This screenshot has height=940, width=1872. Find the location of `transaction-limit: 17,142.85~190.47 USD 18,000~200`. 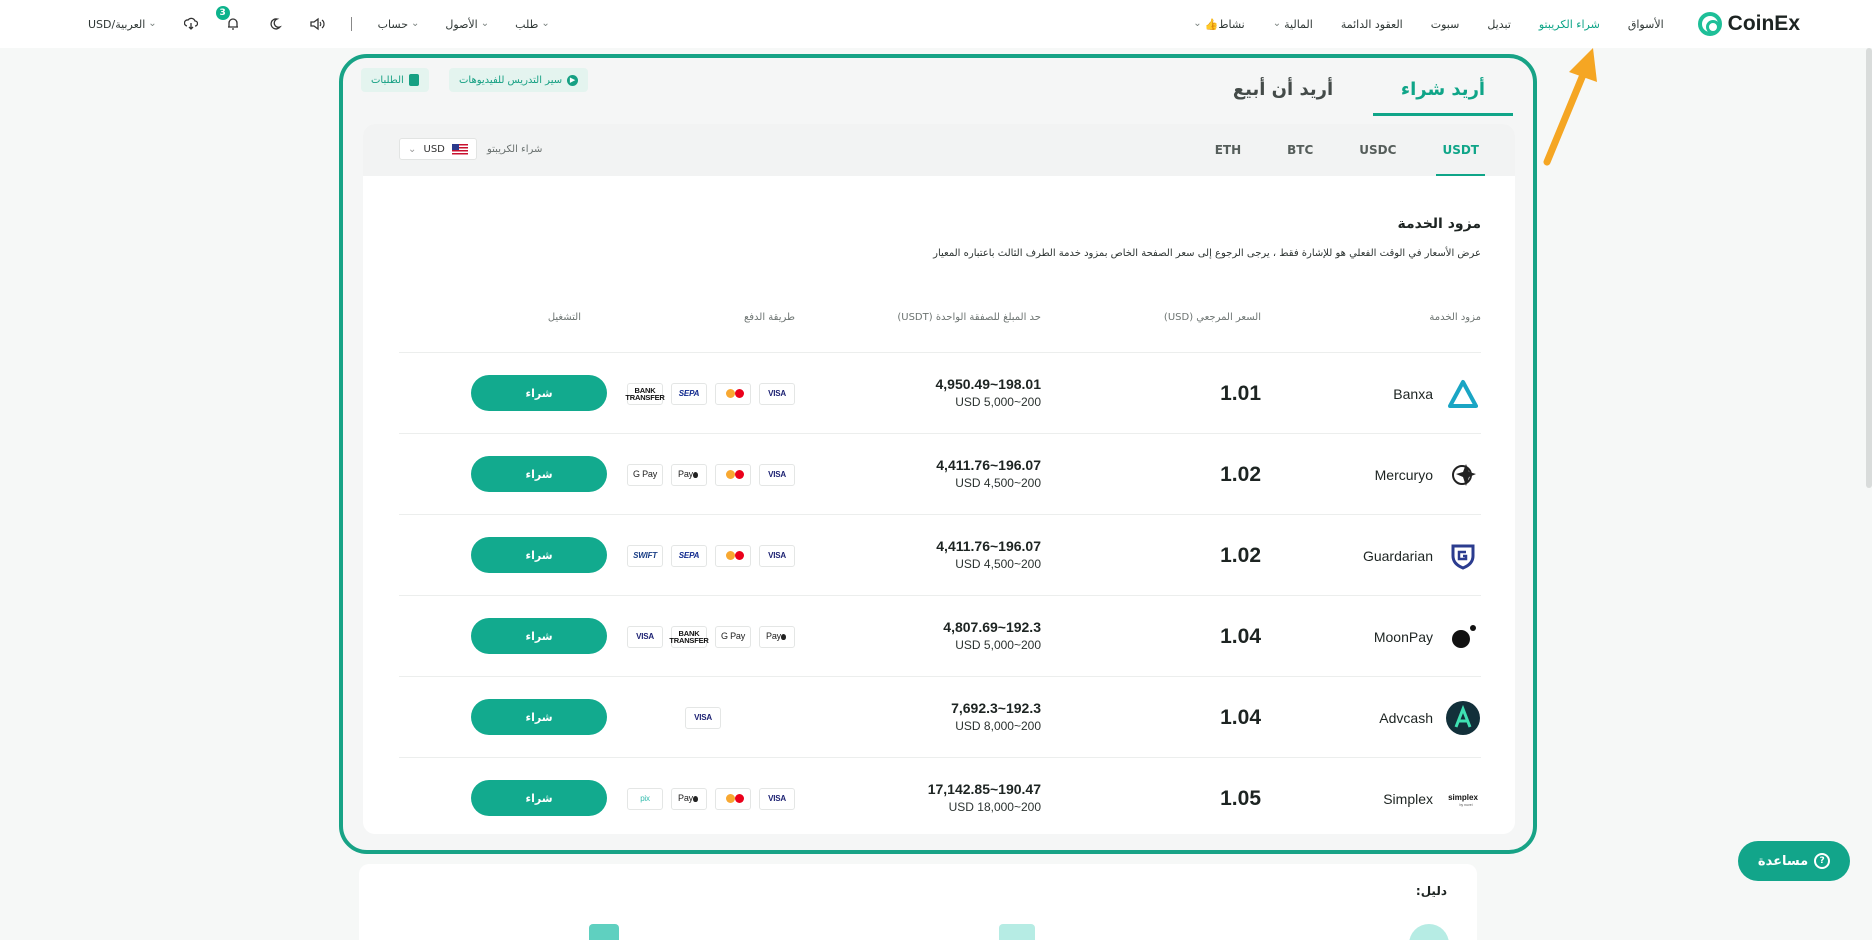

transaction-limit: 17,142.85~190.47 USD 18,000~200 is located at coordinates (984, 798).